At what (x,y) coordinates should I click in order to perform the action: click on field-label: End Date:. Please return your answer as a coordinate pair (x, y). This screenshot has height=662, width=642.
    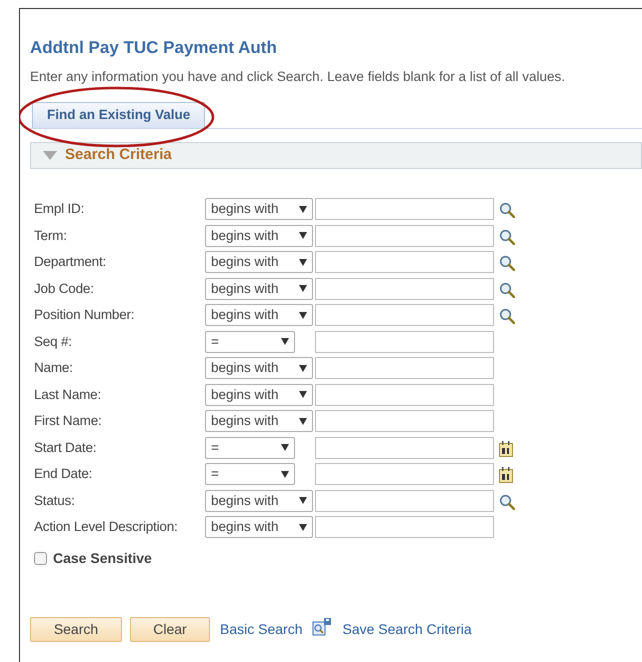
    Looking at the image, I should click on (63, 474).